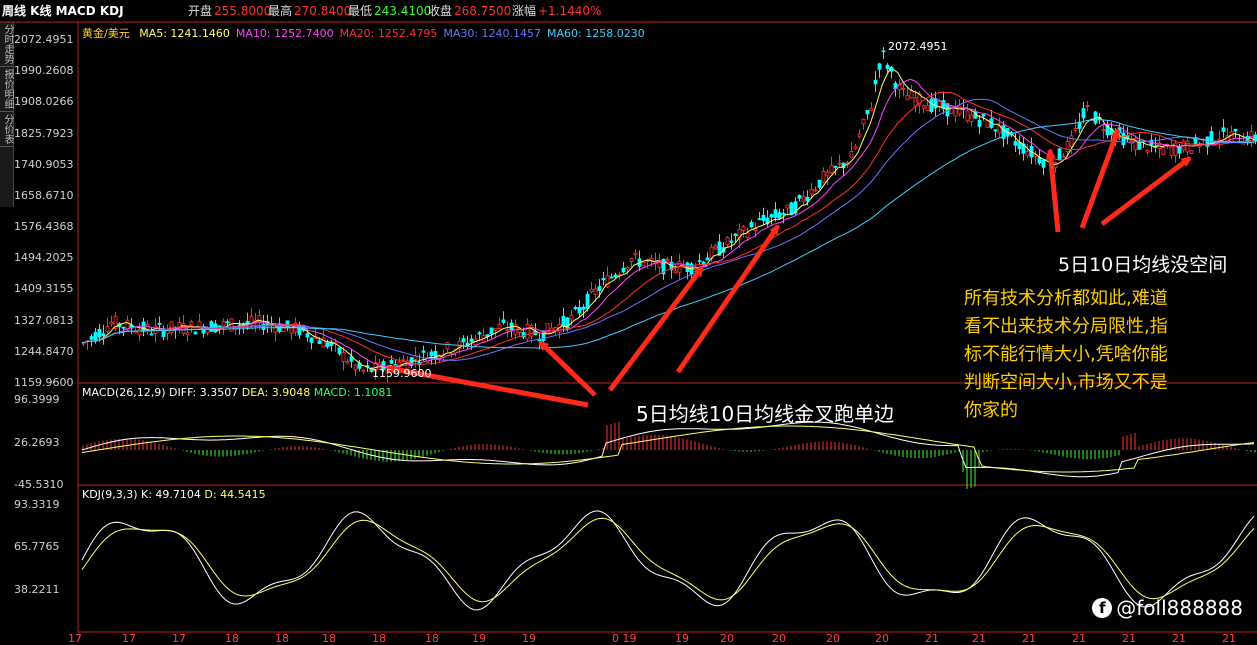 This screenshot has width=1257, height=645. What do you see at coordinates (833, 638) in the screenshot?
I see `time-tick-label: 20` at bounding box center [833, 638].